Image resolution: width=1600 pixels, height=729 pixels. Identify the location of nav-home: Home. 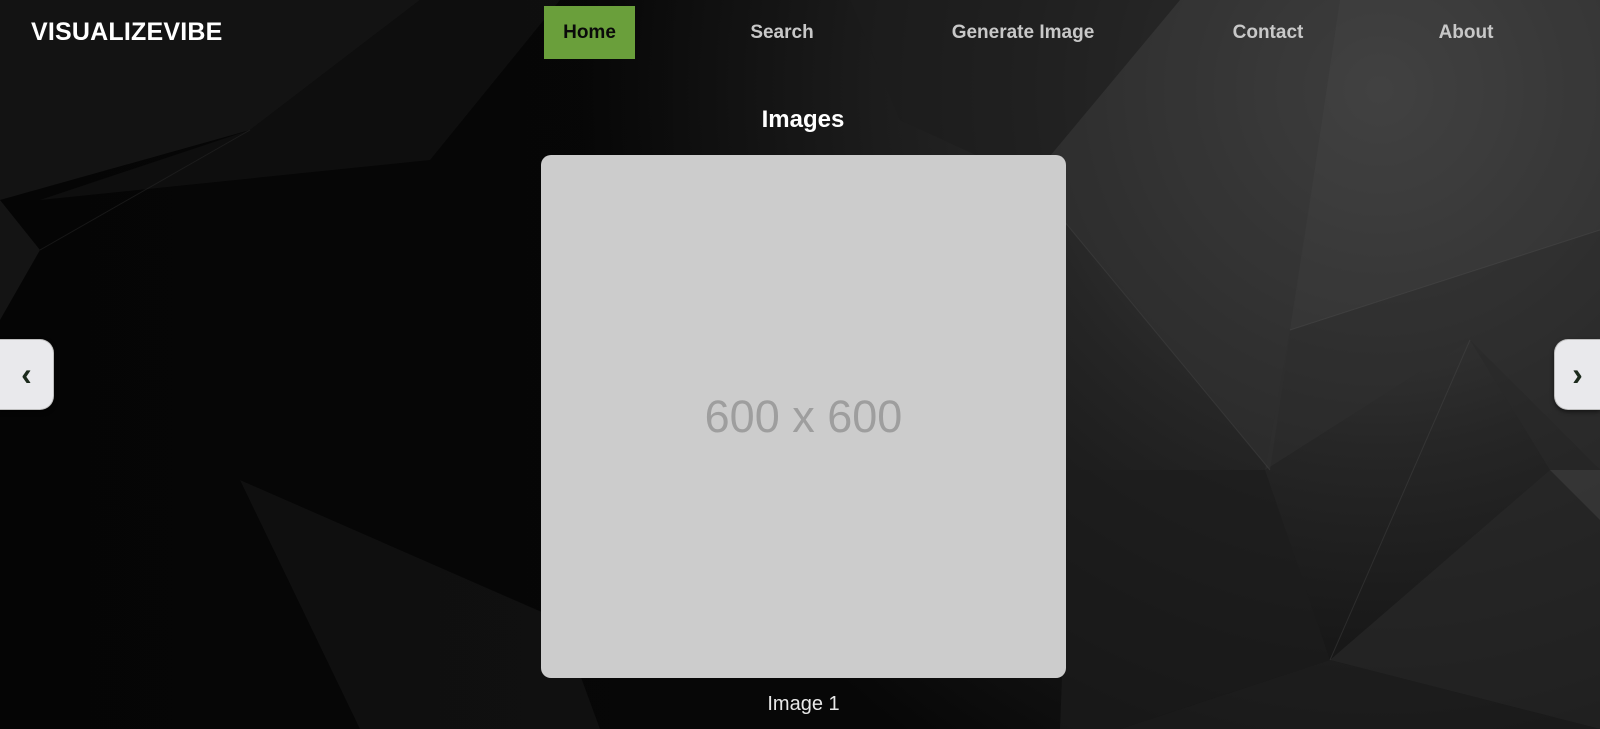
(589, 32).